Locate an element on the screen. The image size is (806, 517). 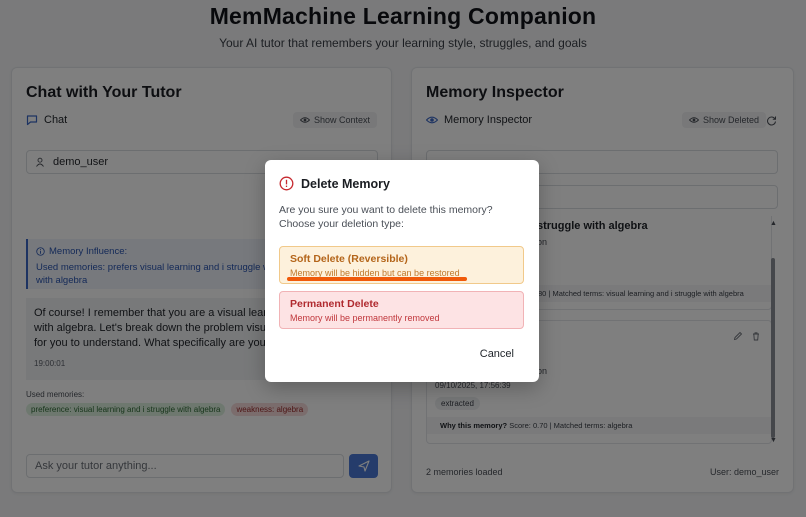
permanent-delete-description: Memory will be permanently removed is located at coordinates (365, 318).